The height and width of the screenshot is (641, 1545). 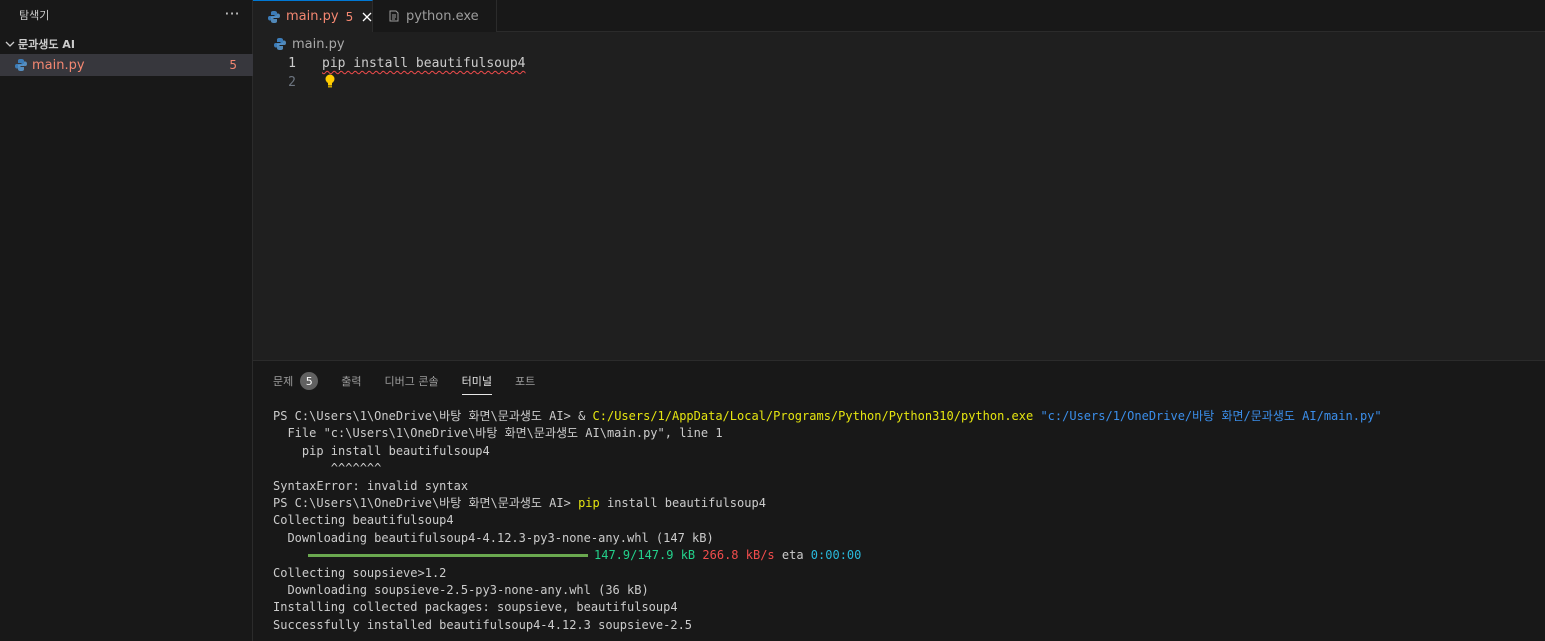 I want to click on tab-problems: 문제 5, so click(x=296, y=381).